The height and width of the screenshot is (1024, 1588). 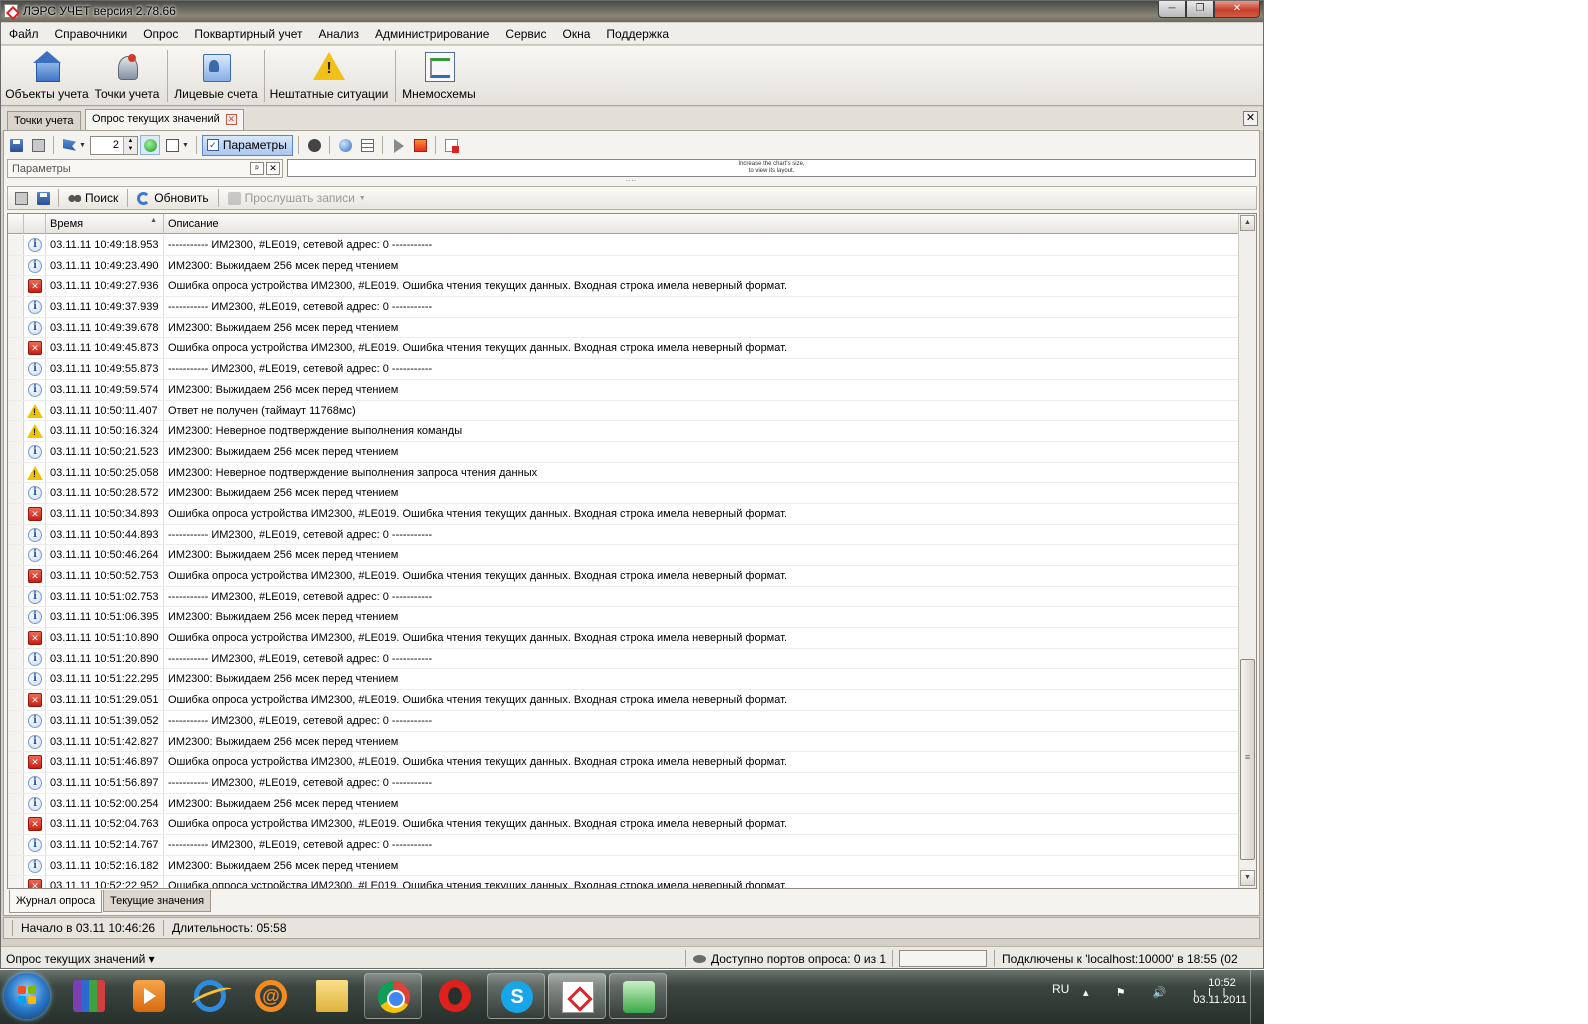 I want to click on close-window-button: ✕, so click(x=1237, y=9).